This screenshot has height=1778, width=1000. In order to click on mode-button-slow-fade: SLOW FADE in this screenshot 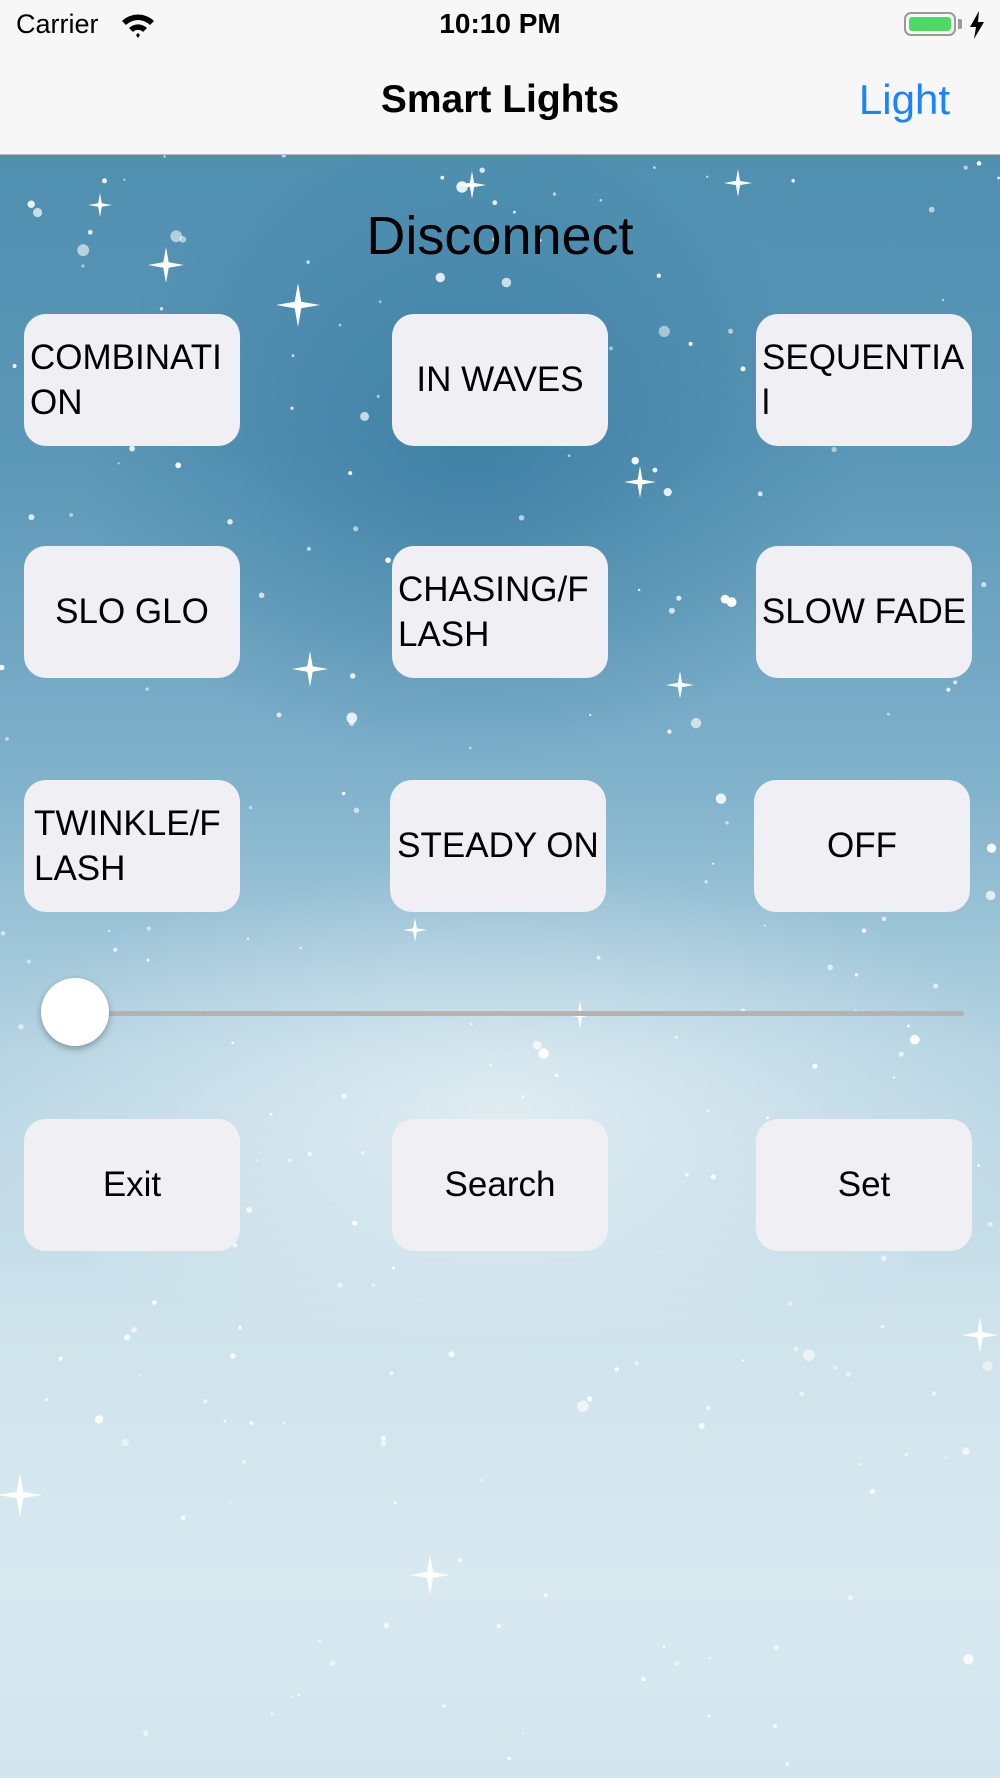, I will do `click(864, 612)`.